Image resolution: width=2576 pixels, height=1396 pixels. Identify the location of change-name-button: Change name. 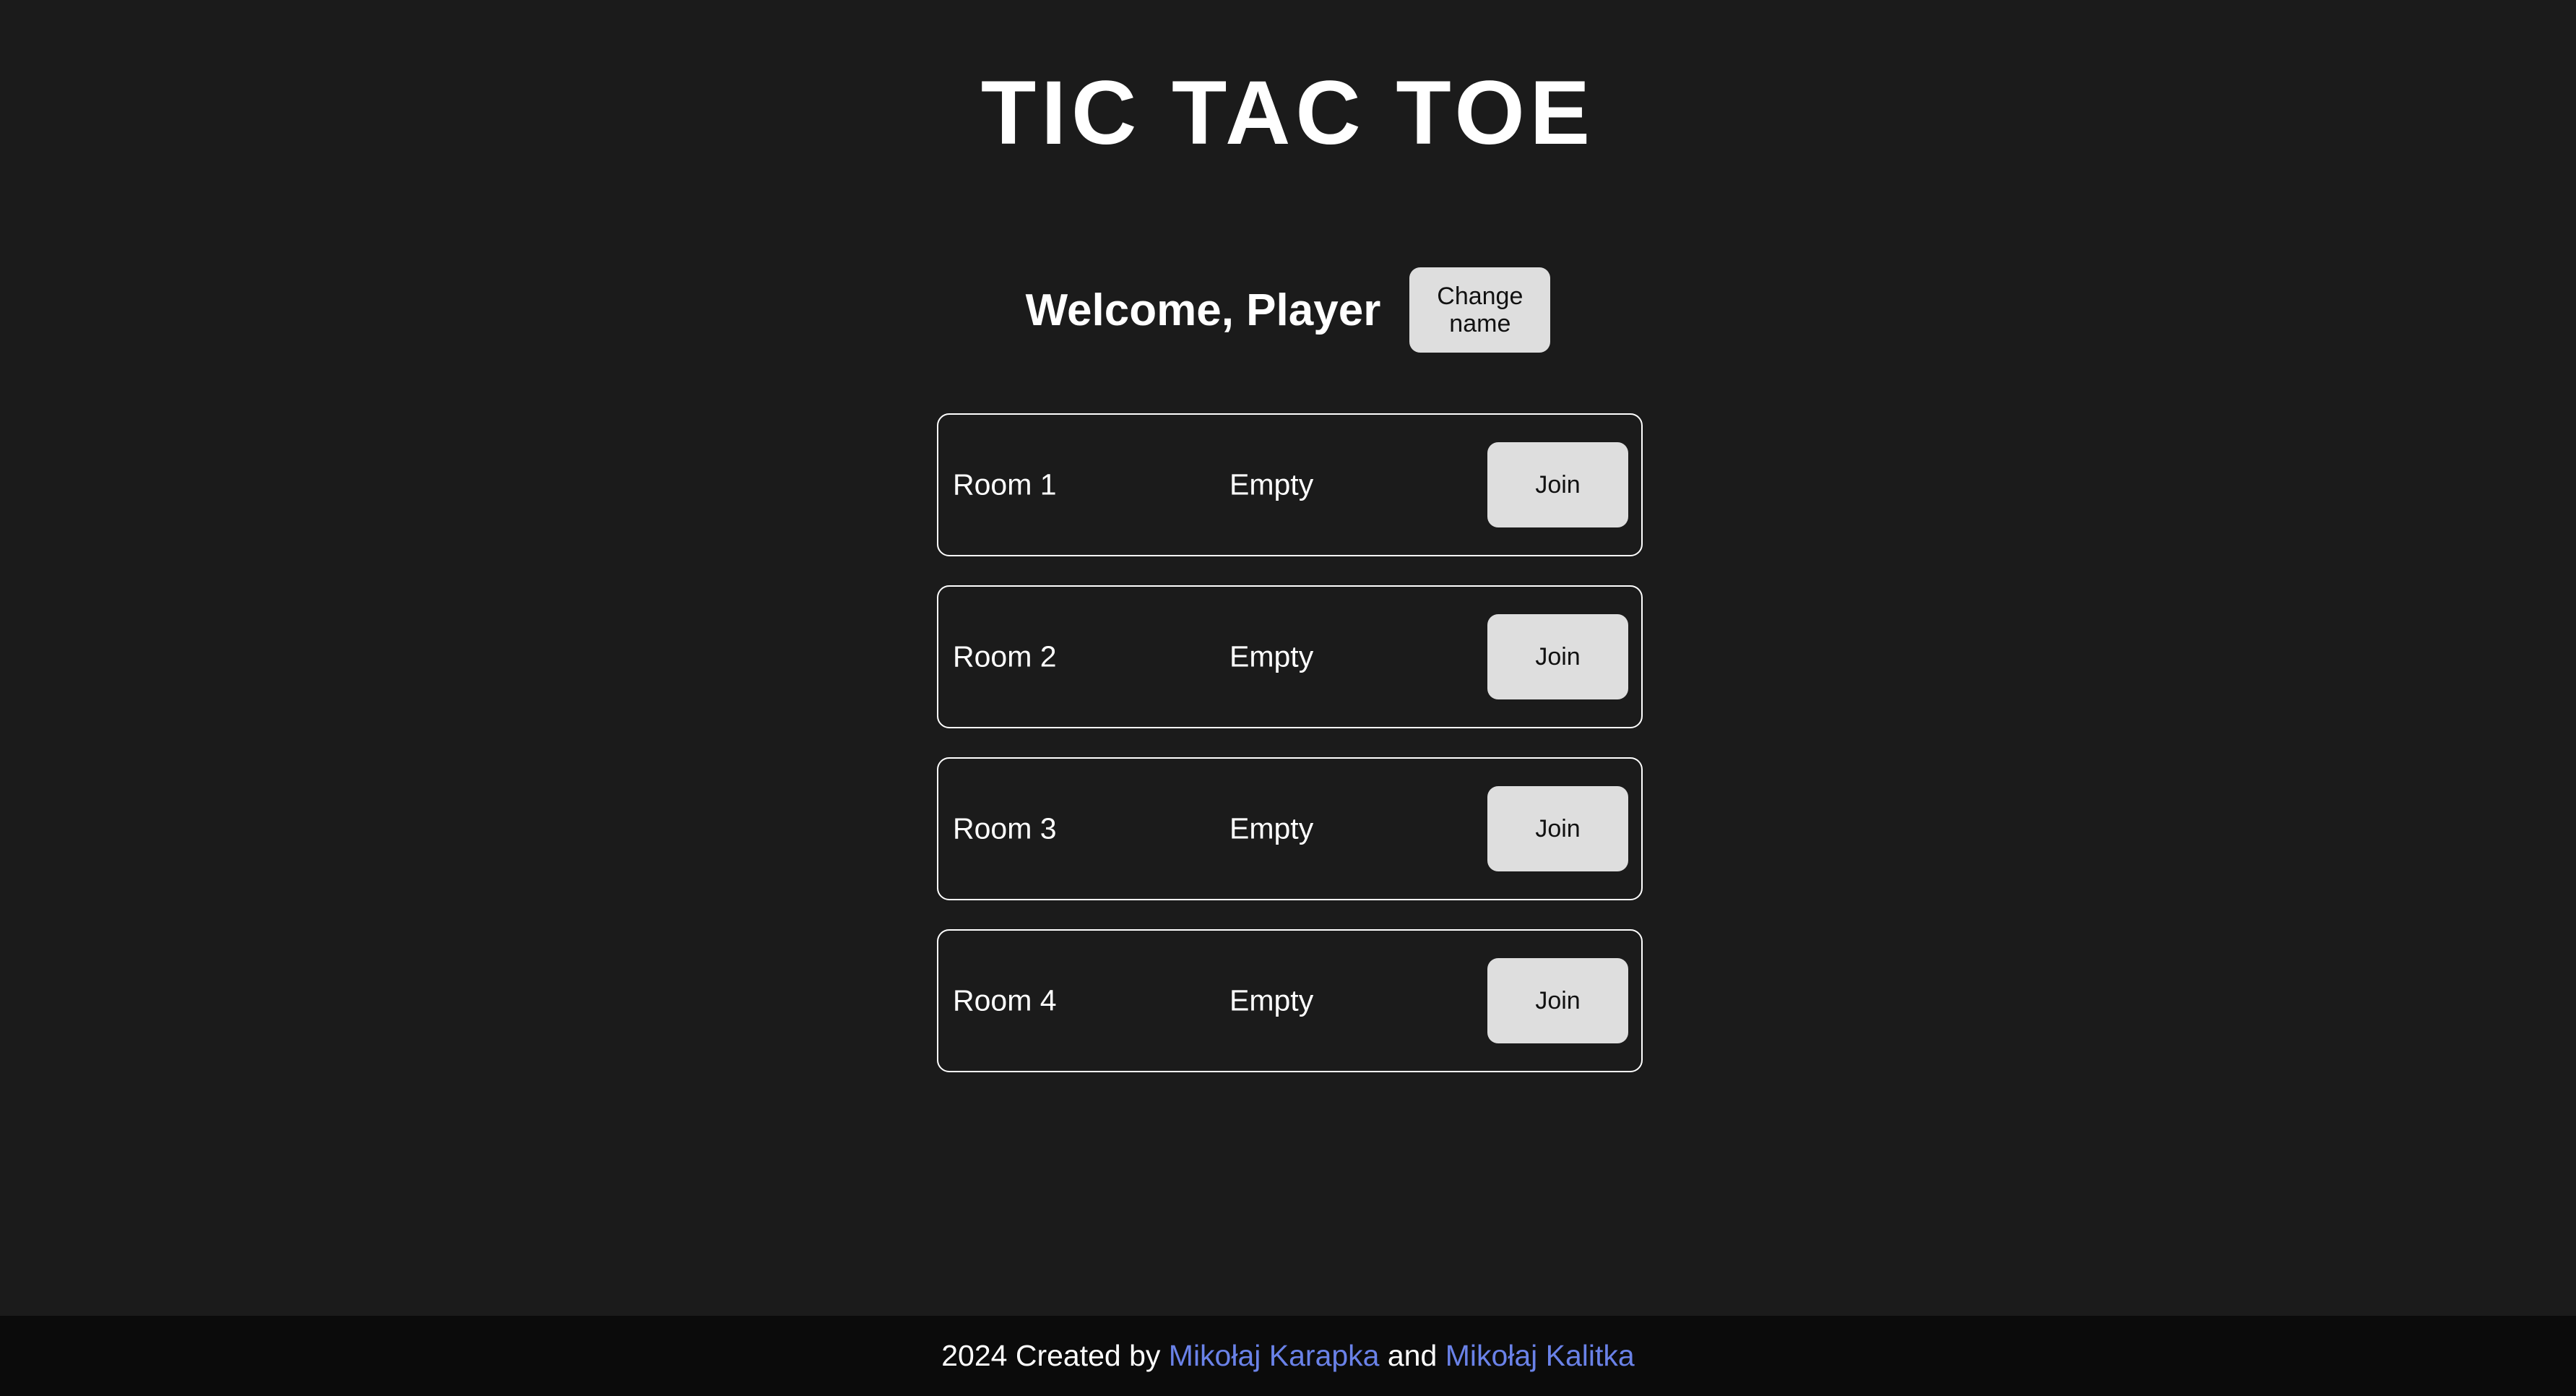
(1480, 310).